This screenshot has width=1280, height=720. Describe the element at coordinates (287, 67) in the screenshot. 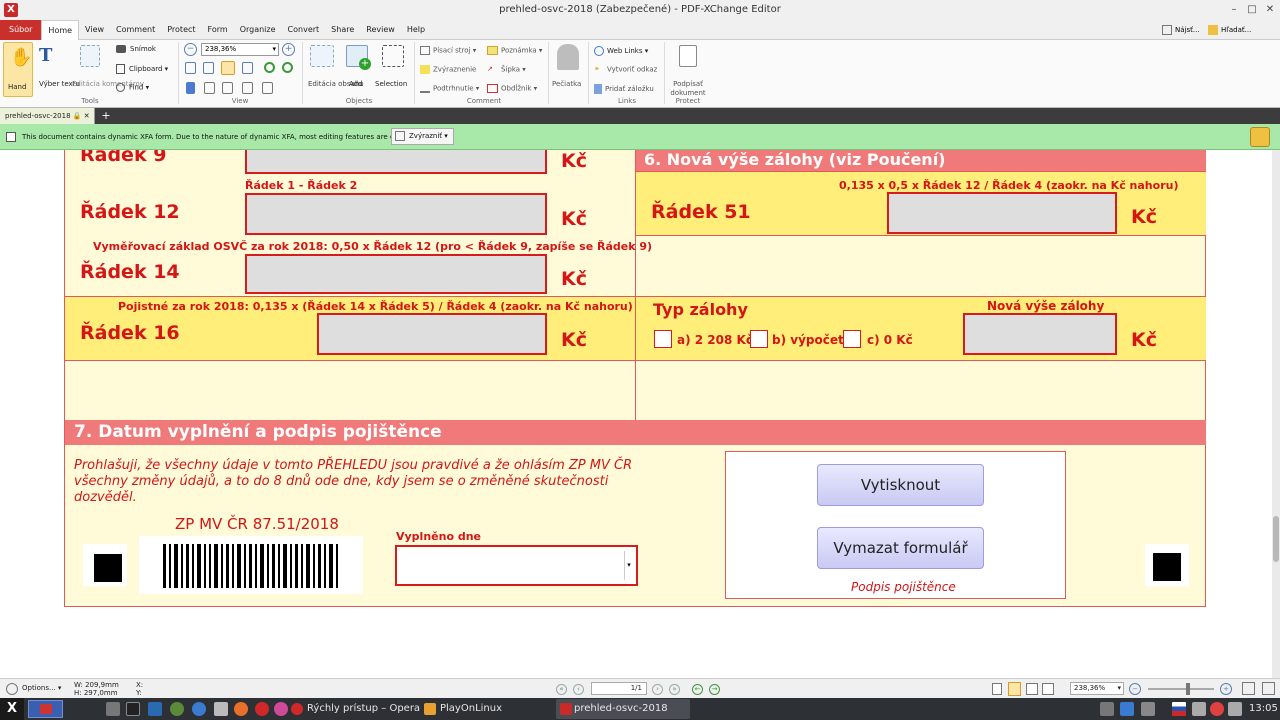

I see `rotate-right-icon` at that location.